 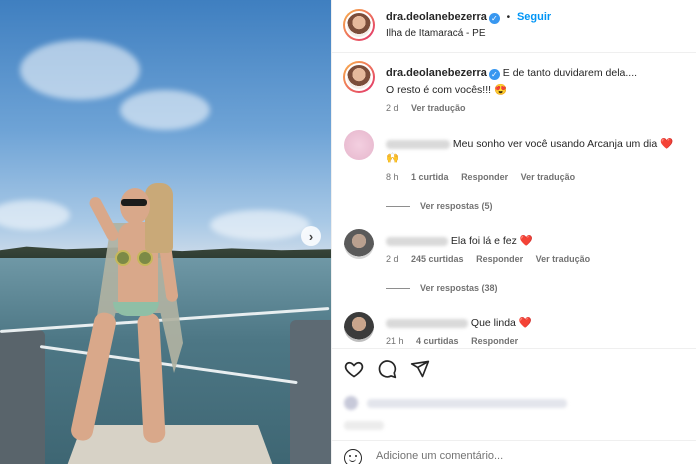 I want to click on view-replies-label: Ver respostas (5), so click(x=456, y=206).